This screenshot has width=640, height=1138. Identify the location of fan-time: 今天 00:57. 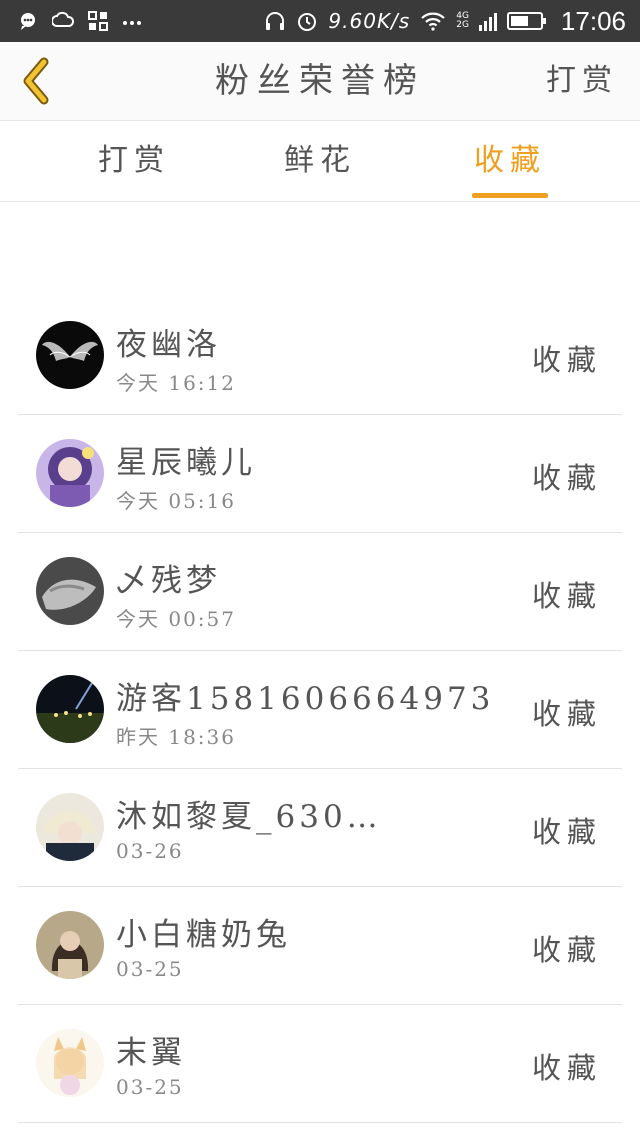
(176, 619).